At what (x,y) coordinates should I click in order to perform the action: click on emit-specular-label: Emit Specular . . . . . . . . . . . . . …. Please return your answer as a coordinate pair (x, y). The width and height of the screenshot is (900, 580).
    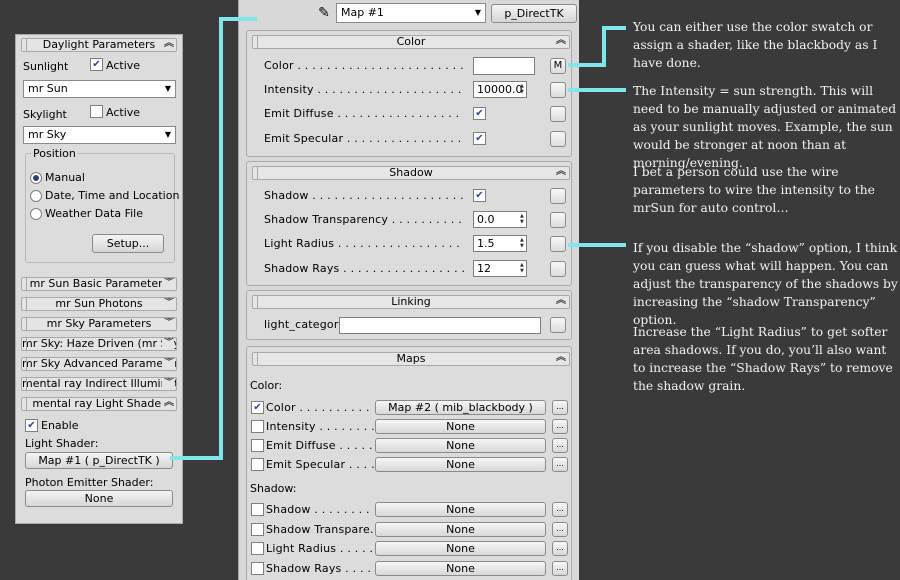
    Looking at the image, I should click on (363, 138).